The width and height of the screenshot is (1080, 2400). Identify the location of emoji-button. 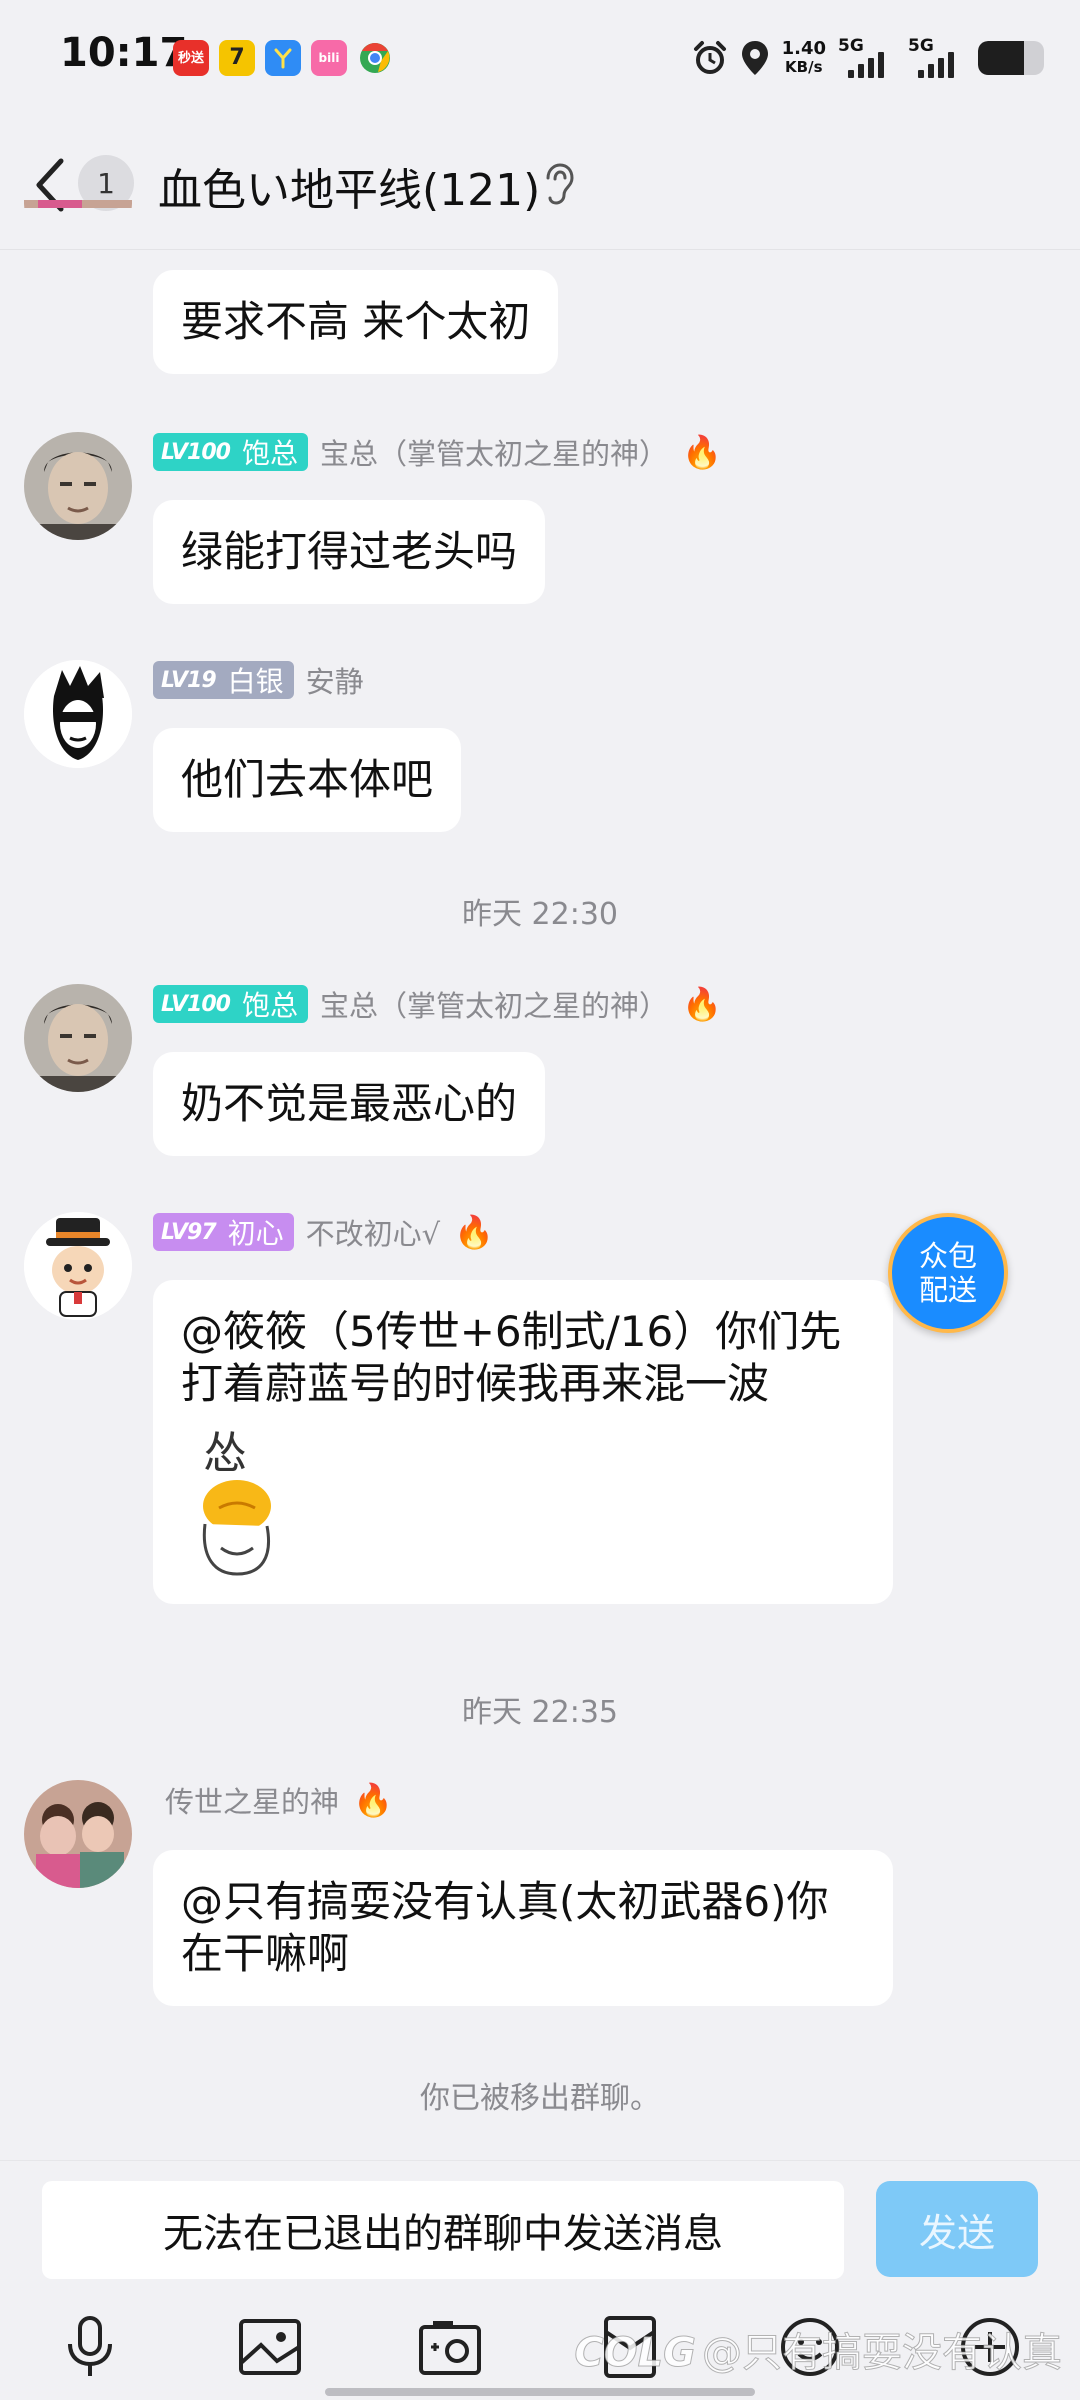
(810, 2347).